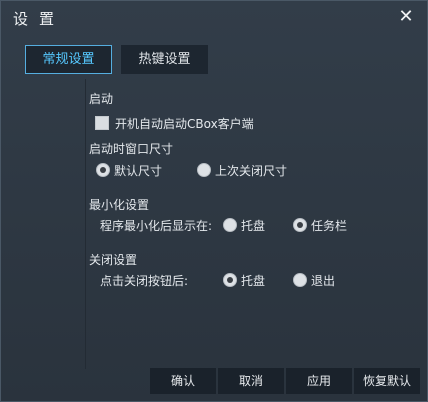 This screenshot has height=402, width=428. Describe the element at coordinates (68, 59) in the screenshot. I see `tab-general: 常规设置` at that location.